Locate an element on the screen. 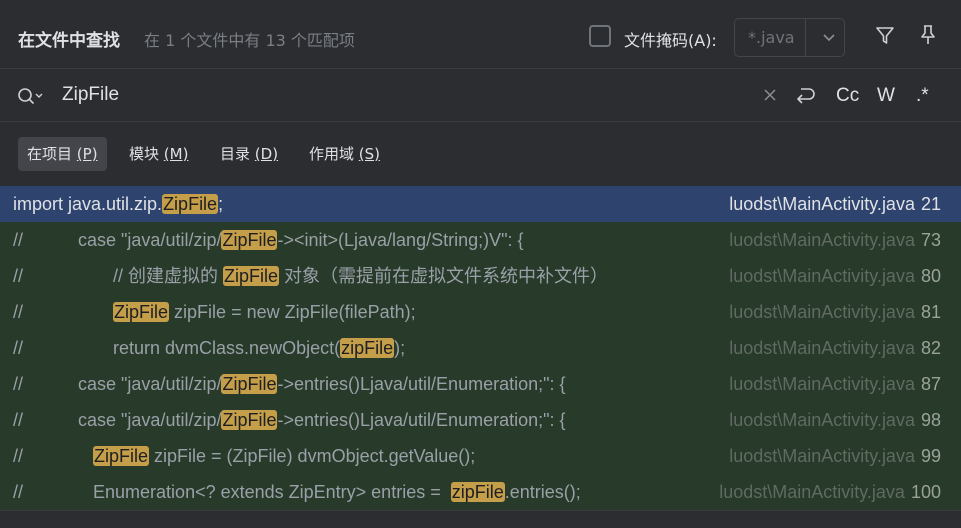 This screenshot has height=528, width=961. scope-tabs: 在项目 (P) 模块 (M) 目录 (D) 作用域 (S) is located at coordinates (480, 154).